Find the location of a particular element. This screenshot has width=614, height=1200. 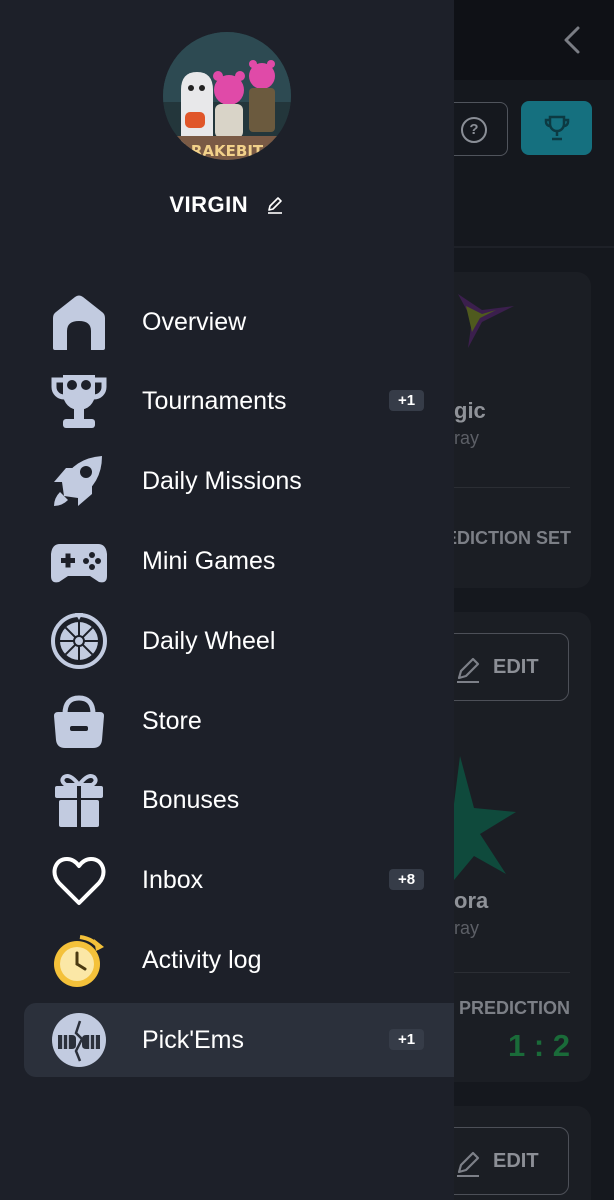

menu-item-daily-missions: Daily Missions is located at coordinates (239, 481).